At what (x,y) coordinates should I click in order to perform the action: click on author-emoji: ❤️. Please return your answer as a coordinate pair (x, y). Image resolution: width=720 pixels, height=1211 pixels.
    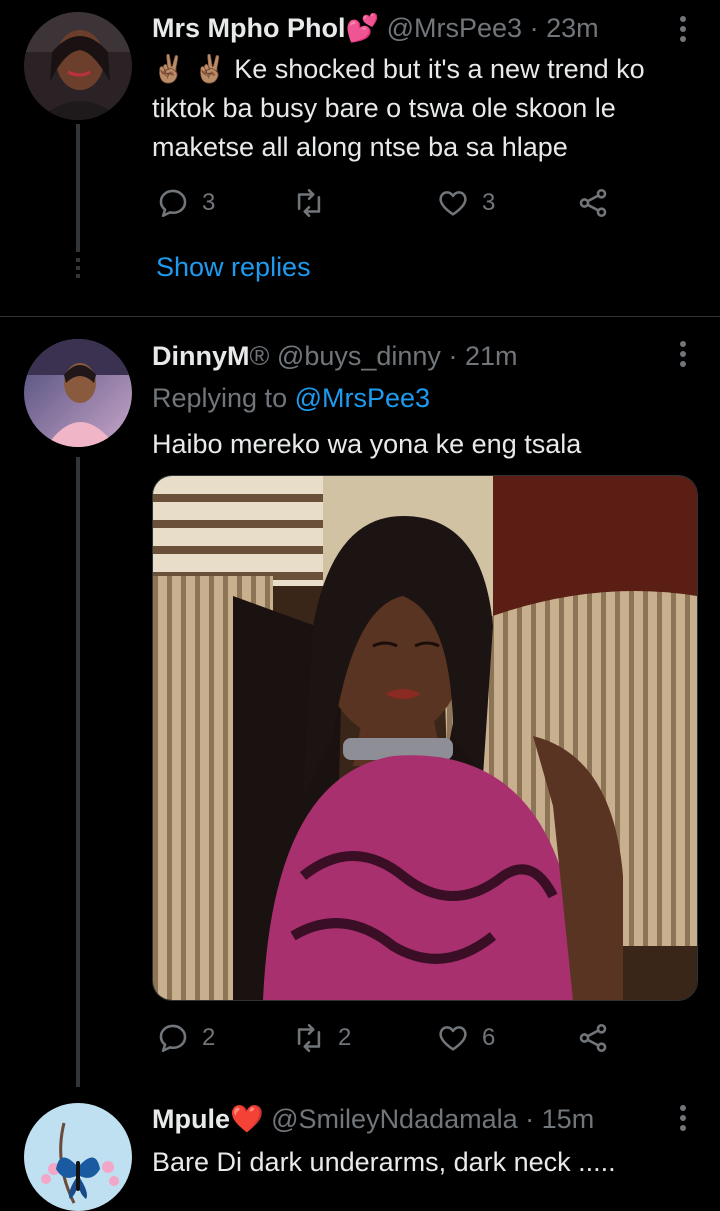
    Looking at the image, I should click on (247, 1119).